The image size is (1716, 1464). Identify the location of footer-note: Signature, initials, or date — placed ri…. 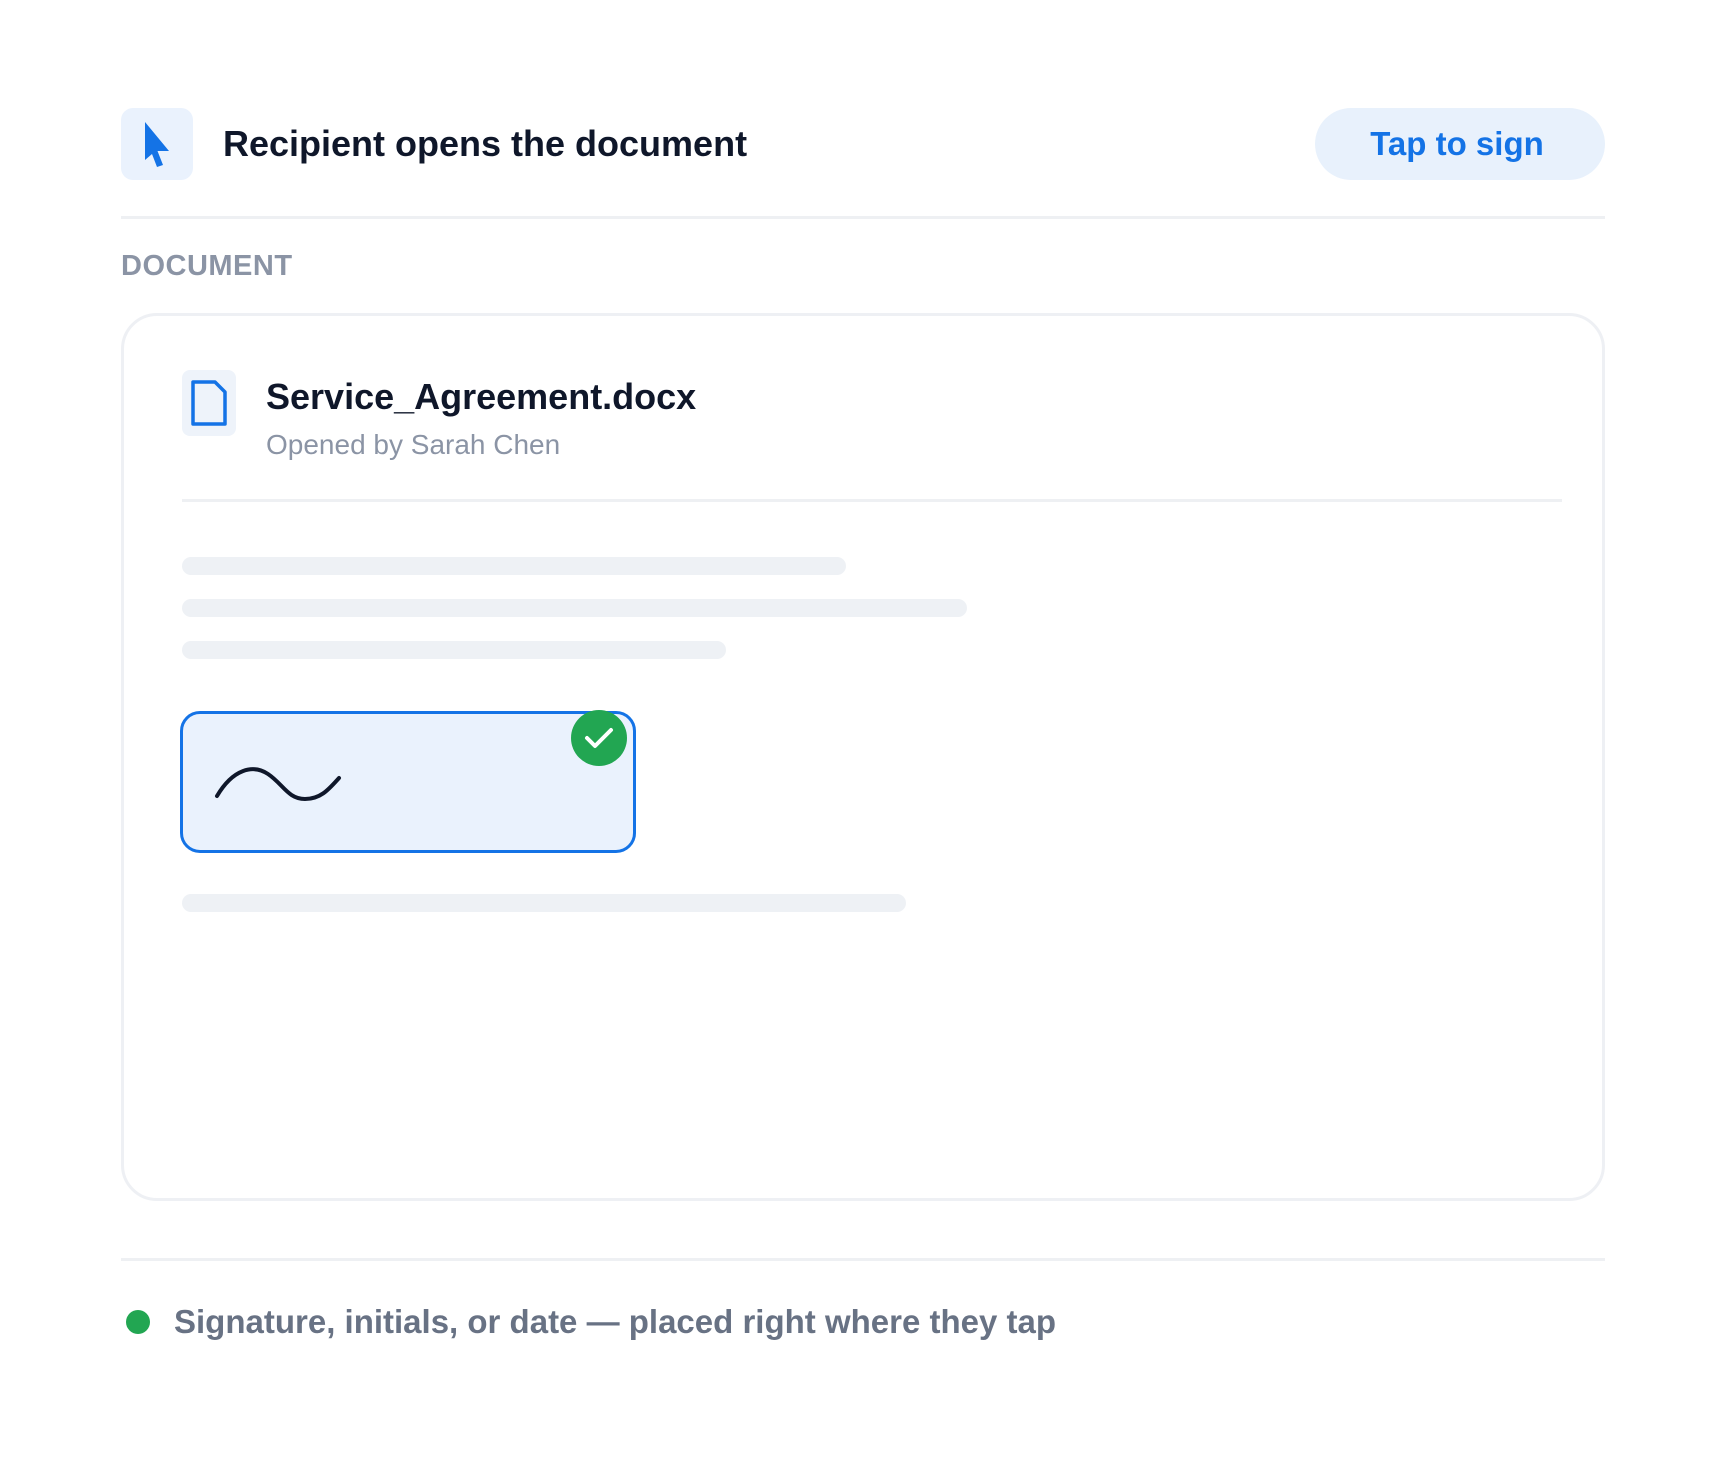
(591, 1322).